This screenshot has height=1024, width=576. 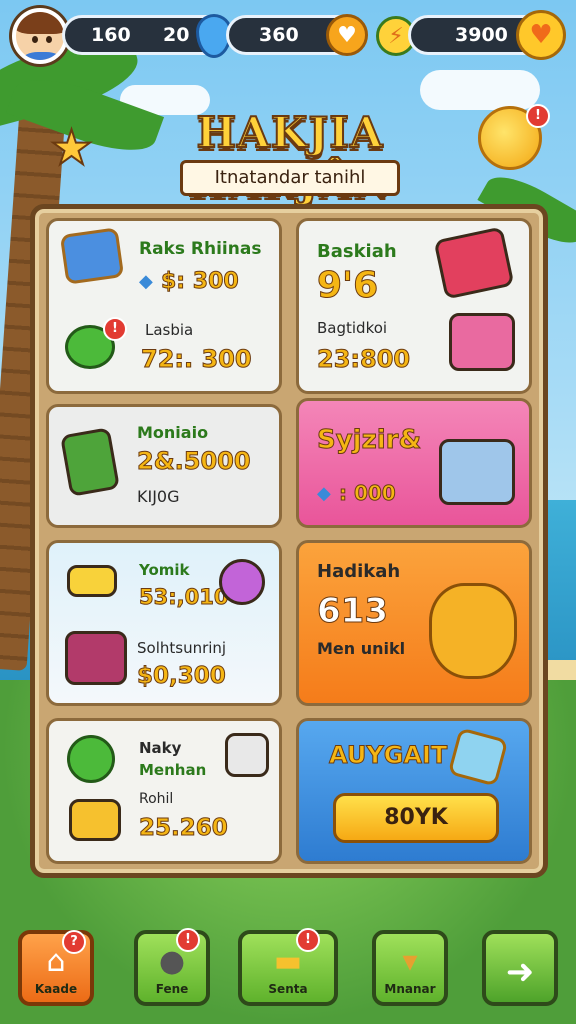 I want to click on pot-icon: ●, so click(x=172, y=961).